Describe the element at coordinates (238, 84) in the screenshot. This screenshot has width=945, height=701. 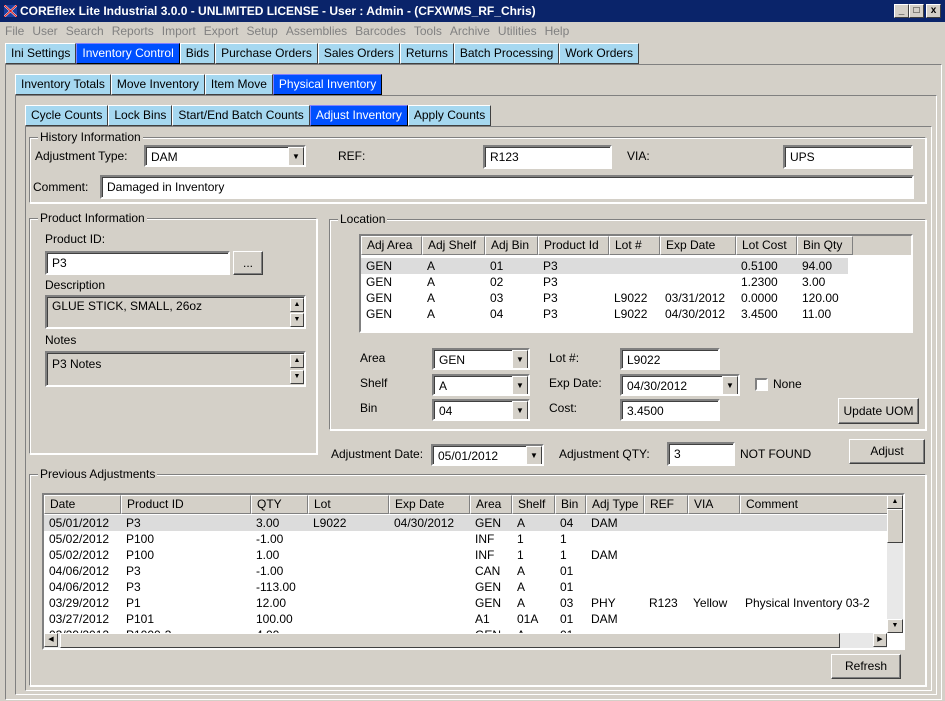
I see `tab-item-move: Item Move` at that location.